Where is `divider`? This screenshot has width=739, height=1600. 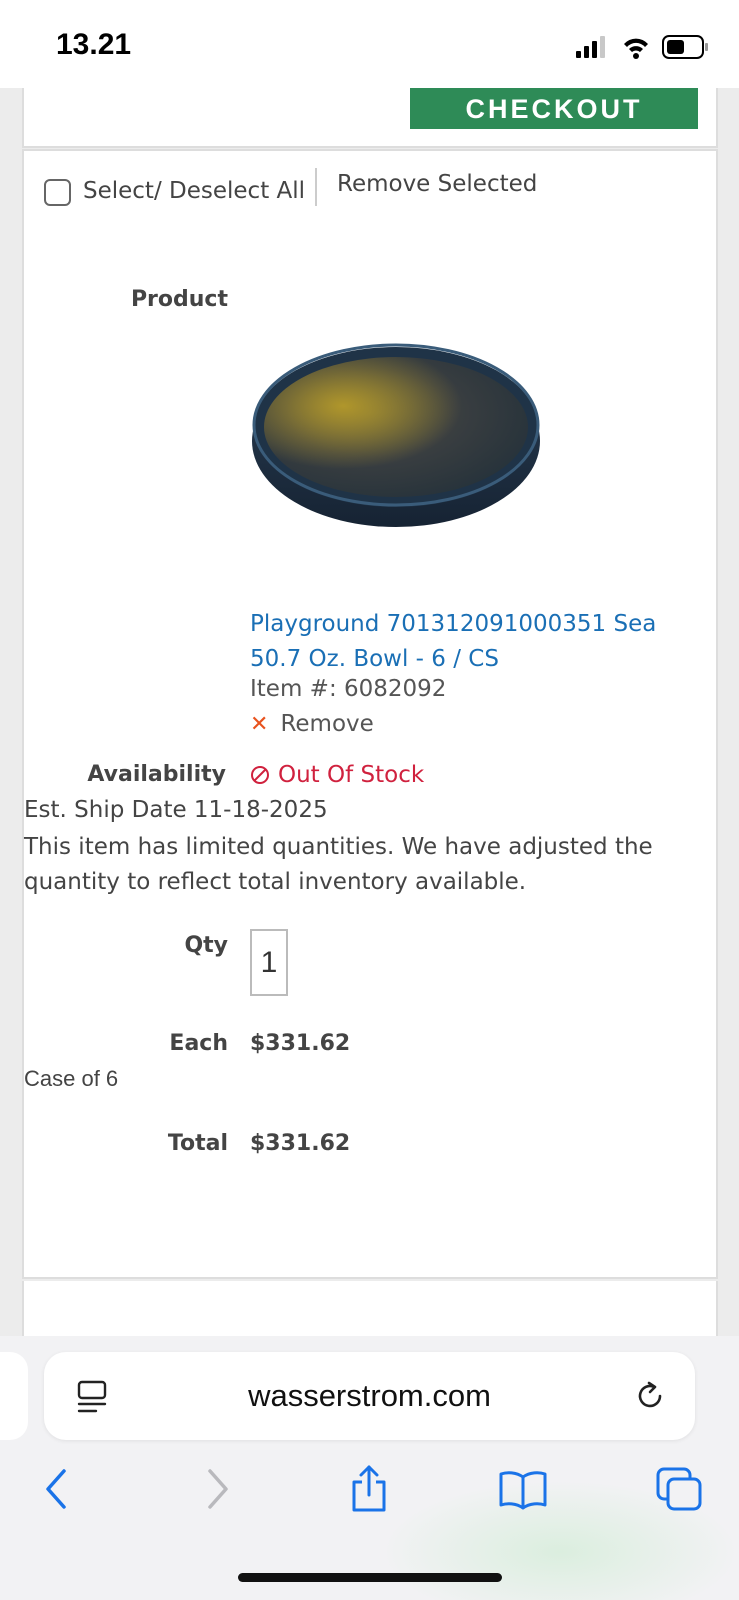
divider is located at coordinates (316, 187).